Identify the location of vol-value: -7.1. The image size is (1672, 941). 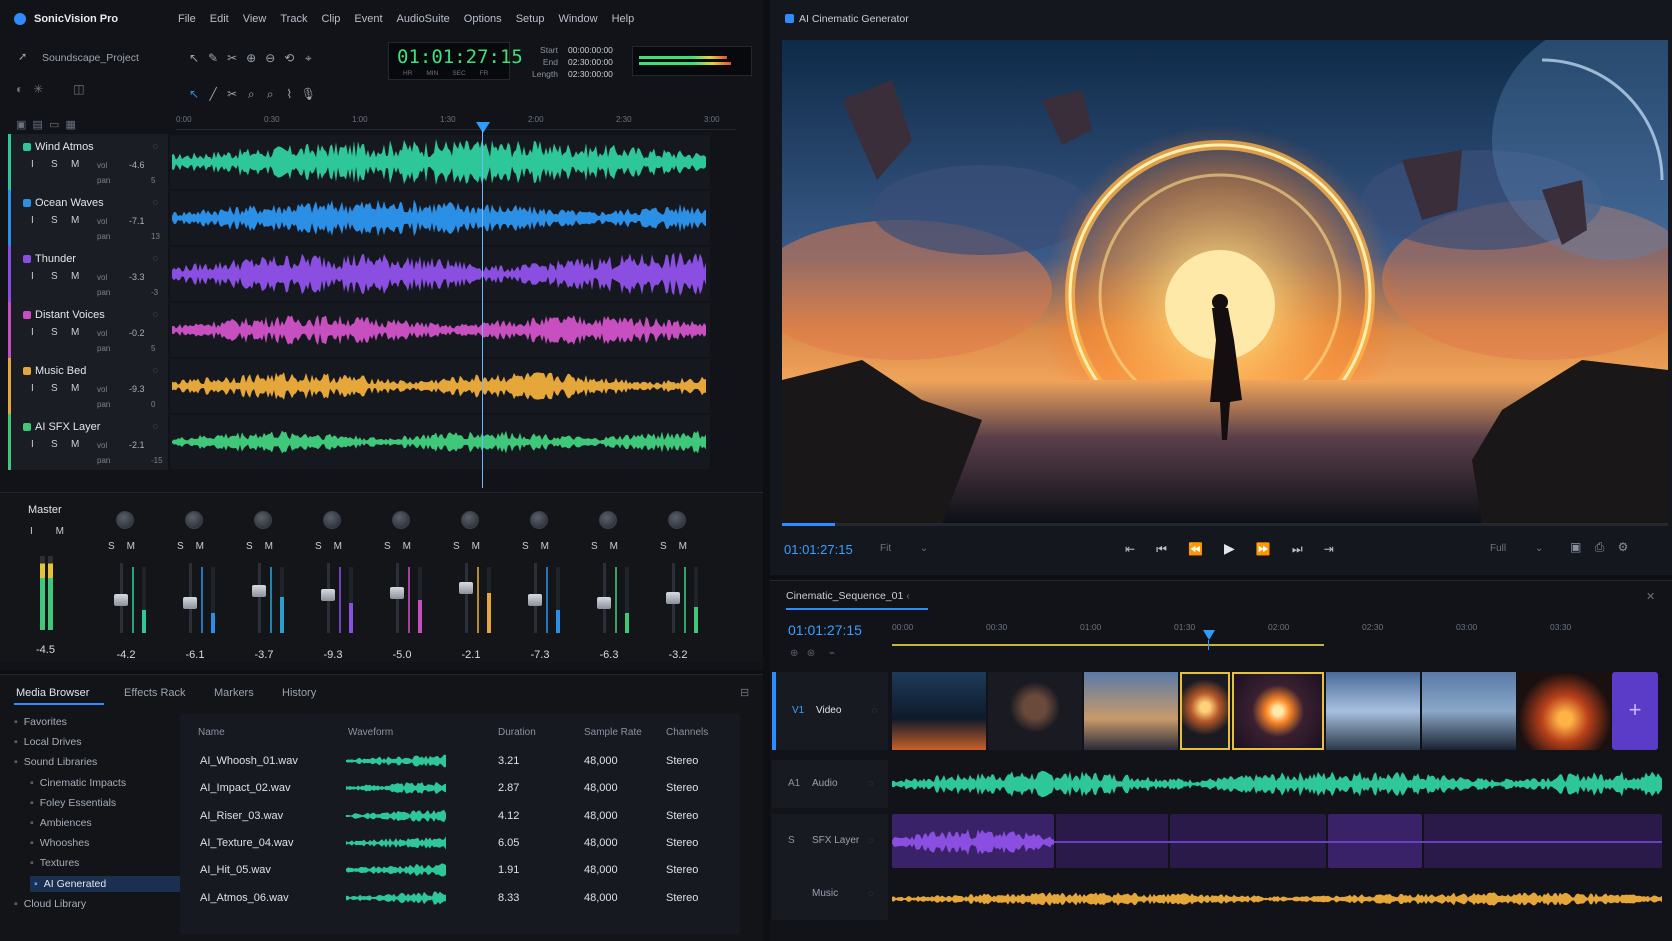
(137, 221).